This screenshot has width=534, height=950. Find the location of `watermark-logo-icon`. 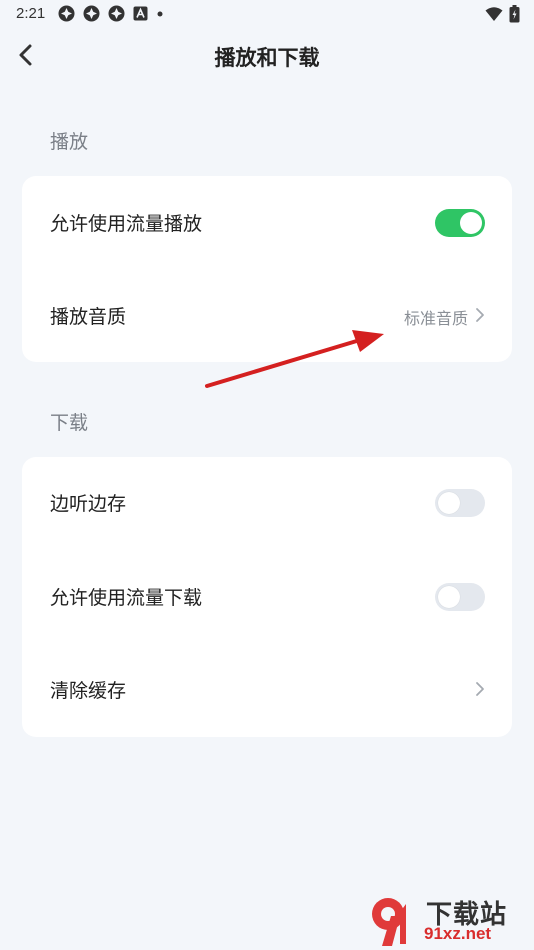

watermark-logo-icon is located at coordinates (389, 922).